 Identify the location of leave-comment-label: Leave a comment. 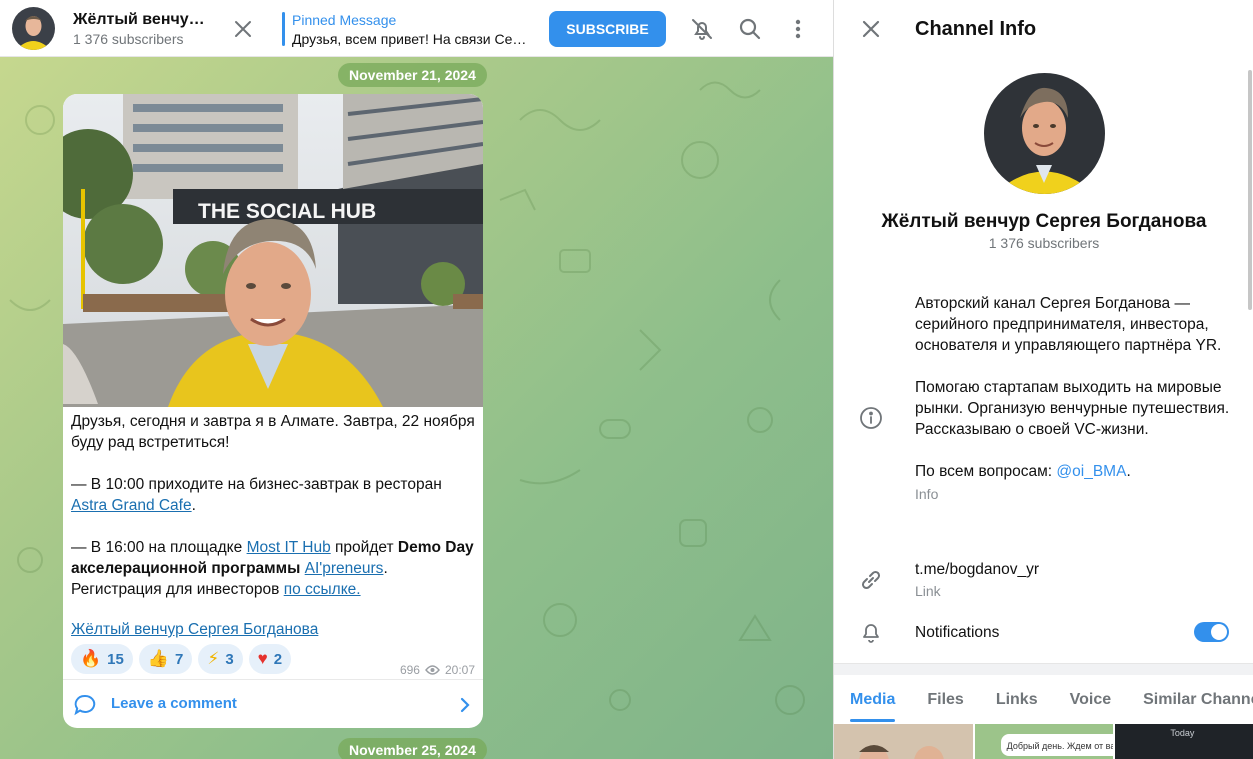
(174, 703).